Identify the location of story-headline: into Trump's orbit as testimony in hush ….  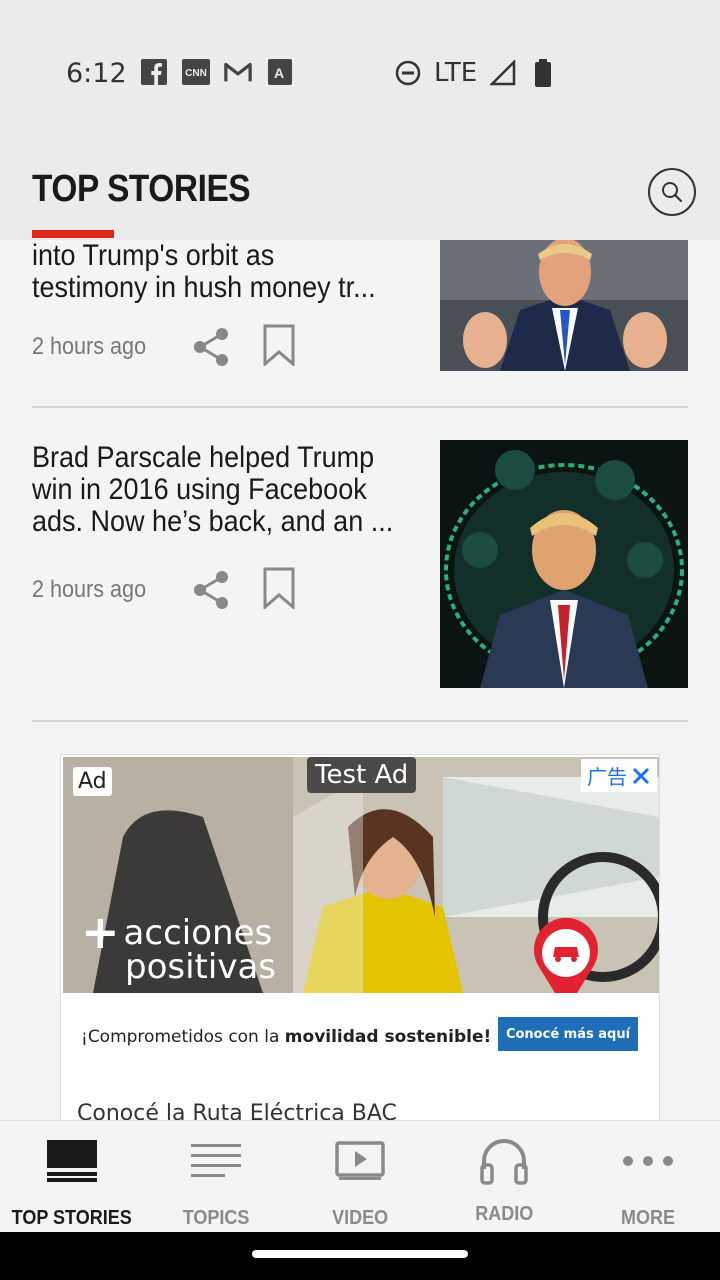
(221, 272).